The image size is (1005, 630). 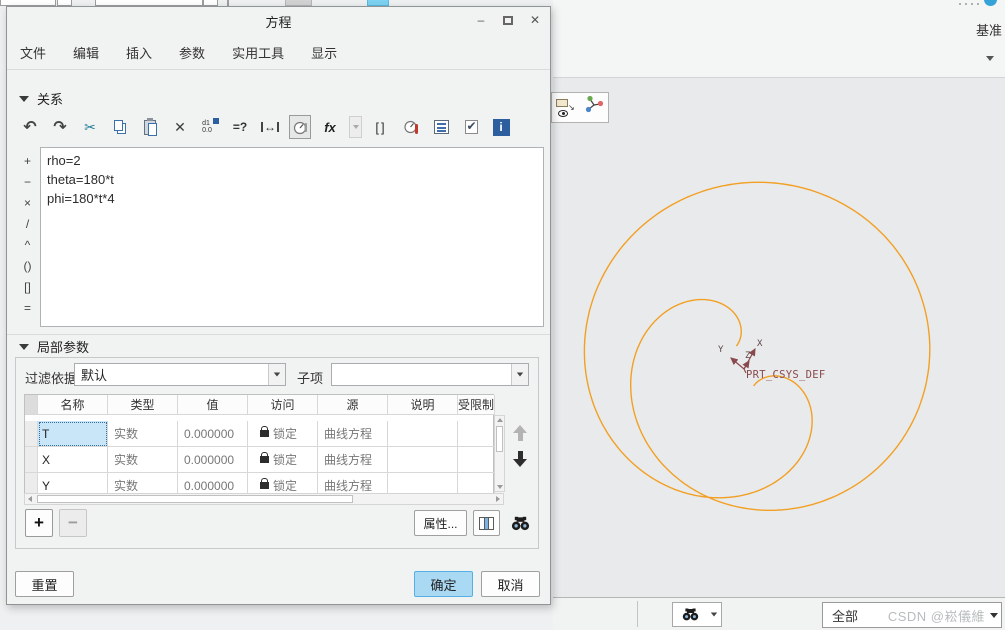 I want to click on op-power: ^, so click(x=28, y=245).